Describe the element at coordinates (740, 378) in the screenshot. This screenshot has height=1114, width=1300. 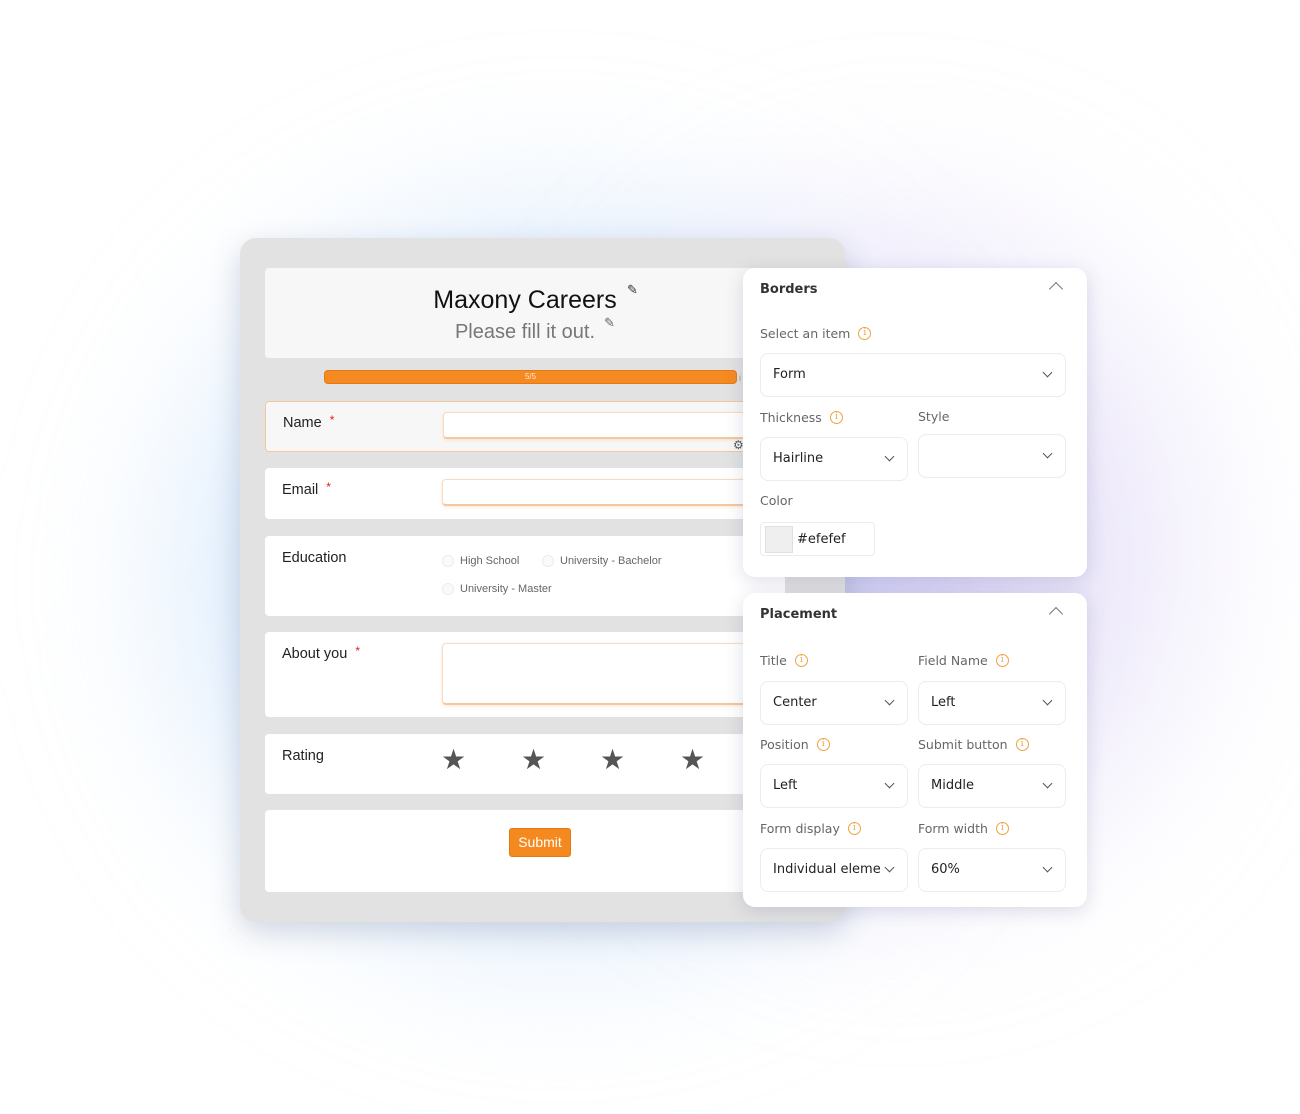
I see `progress-end-marker: i` at that location.